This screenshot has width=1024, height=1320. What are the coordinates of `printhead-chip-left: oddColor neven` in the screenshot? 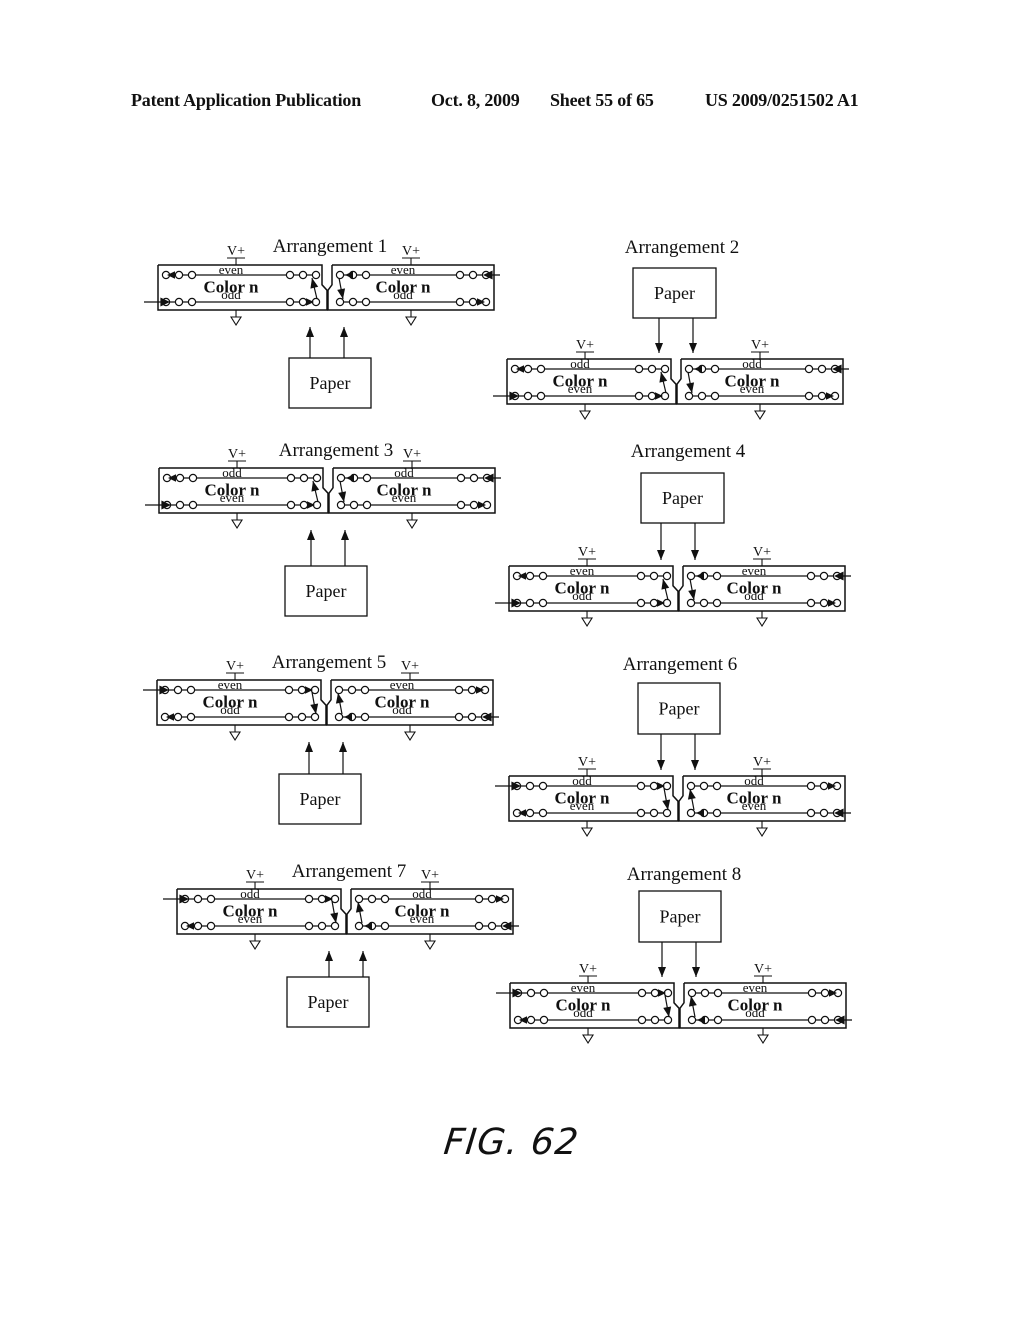 It's located at (261, 910).